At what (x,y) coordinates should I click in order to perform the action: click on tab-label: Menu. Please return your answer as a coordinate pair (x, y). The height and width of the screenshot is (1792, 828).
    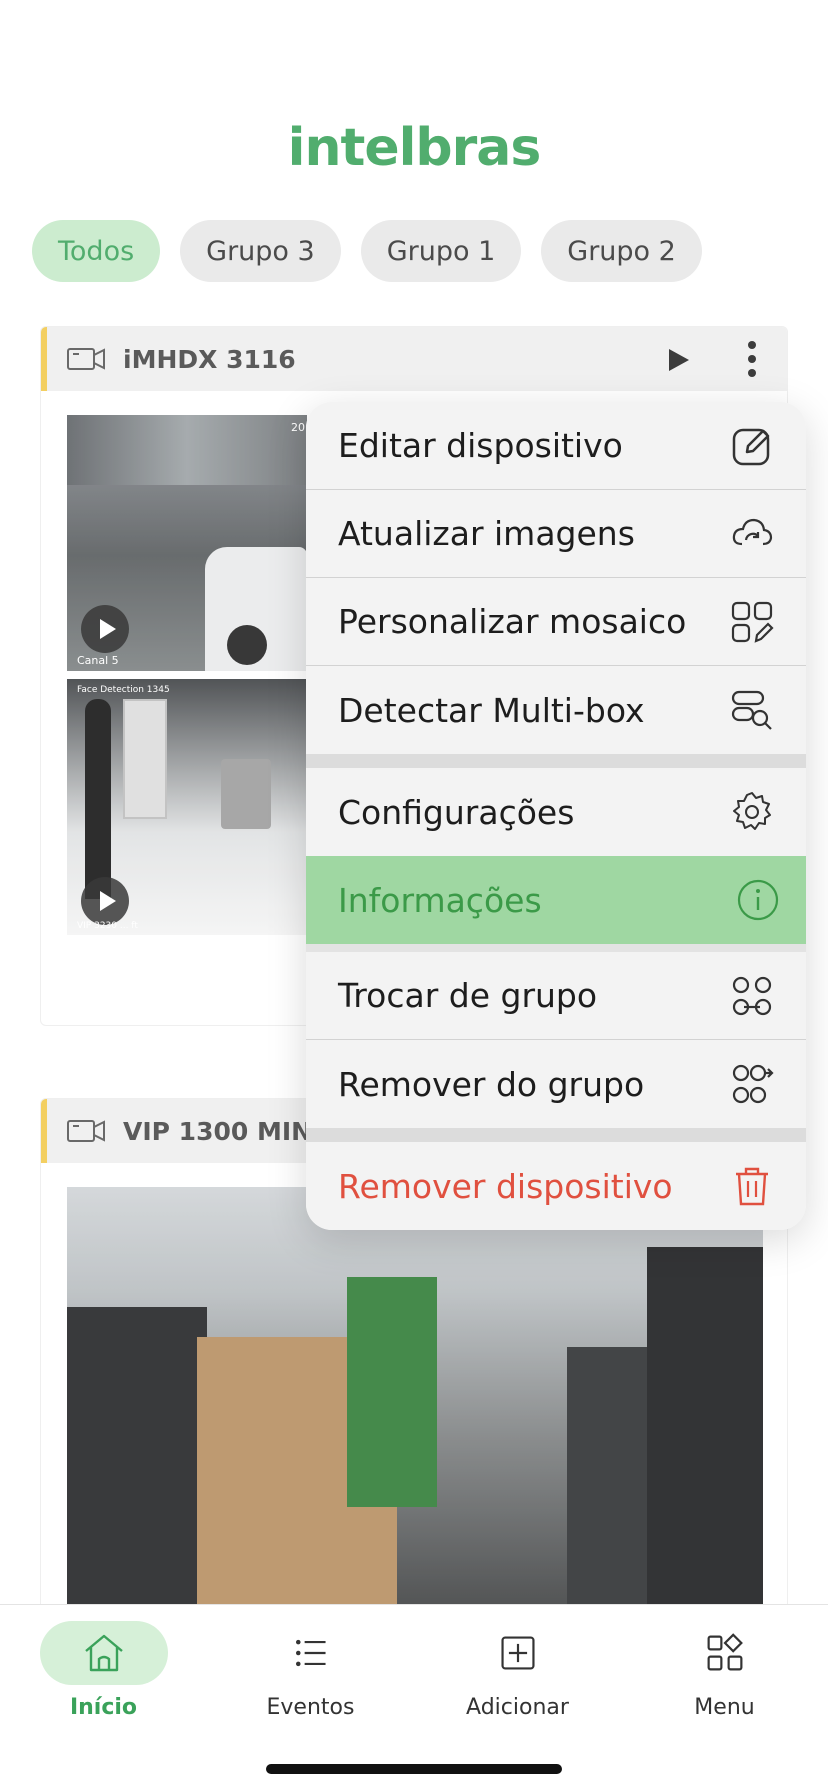
    Looking at the image, I should click on (724, 1707).